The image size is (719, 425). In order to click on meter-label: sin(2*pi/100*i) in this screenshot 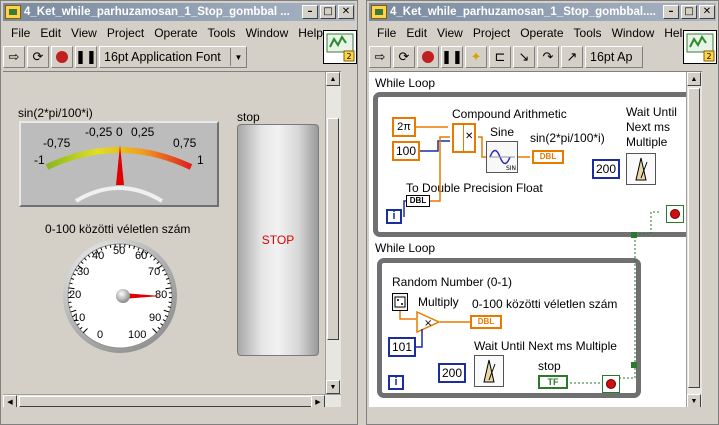, I will do `click(55, 113)`.